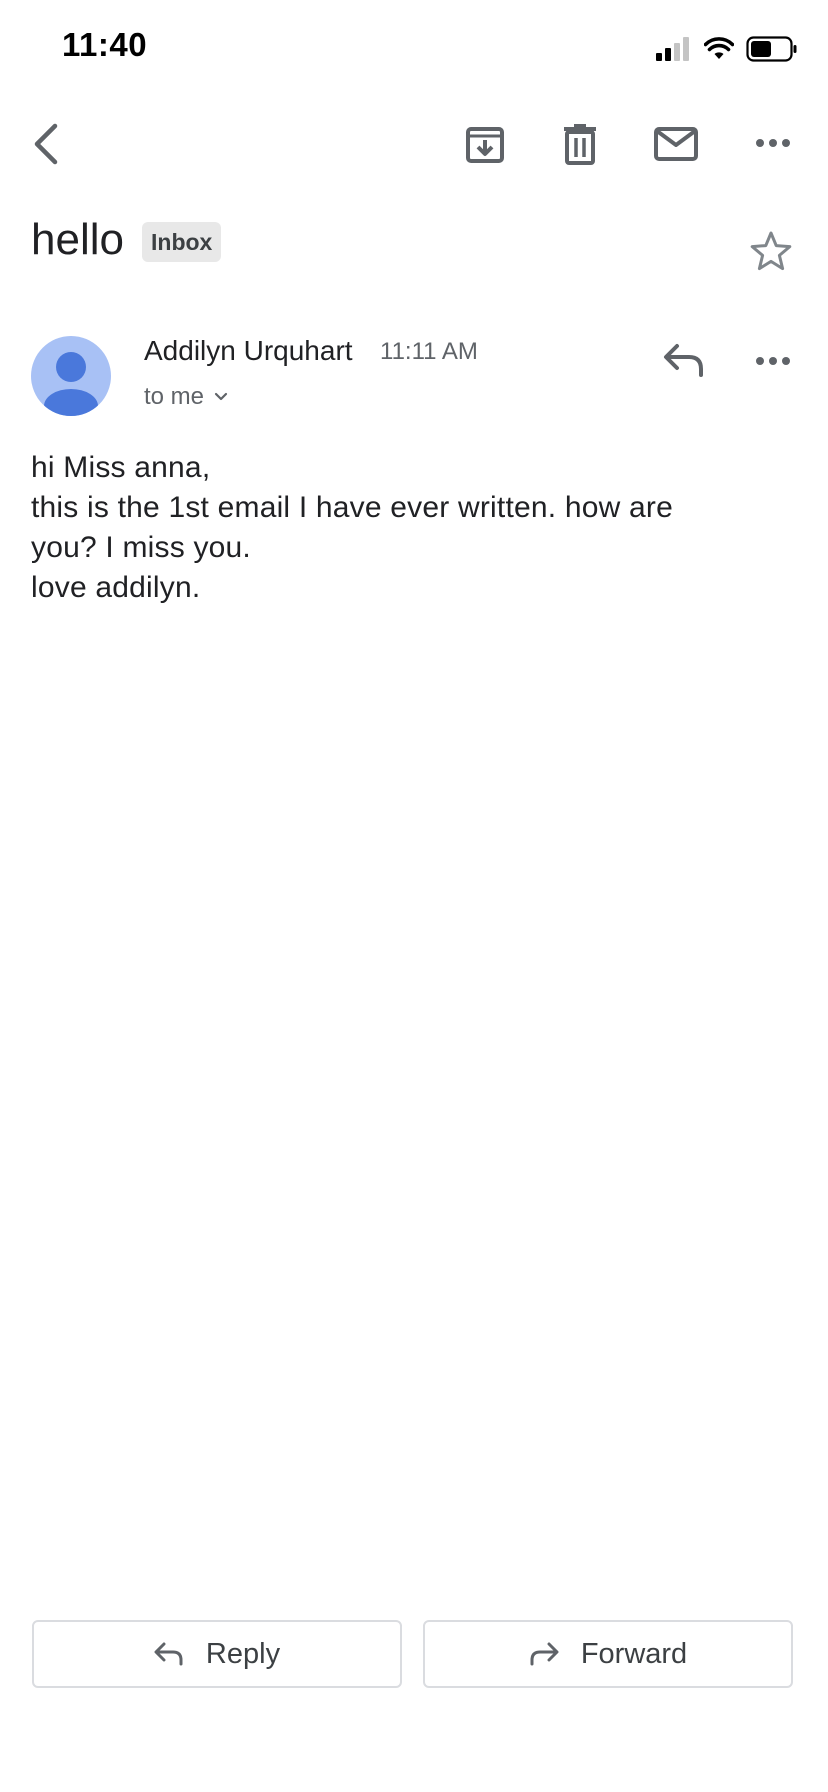 The image size is (828, 1792). I want to click on delete-button, so click(580, 144).